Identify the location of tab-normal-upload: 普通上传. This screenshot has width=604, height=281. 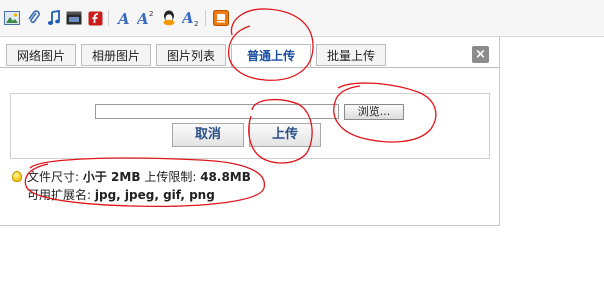
(271, 56).